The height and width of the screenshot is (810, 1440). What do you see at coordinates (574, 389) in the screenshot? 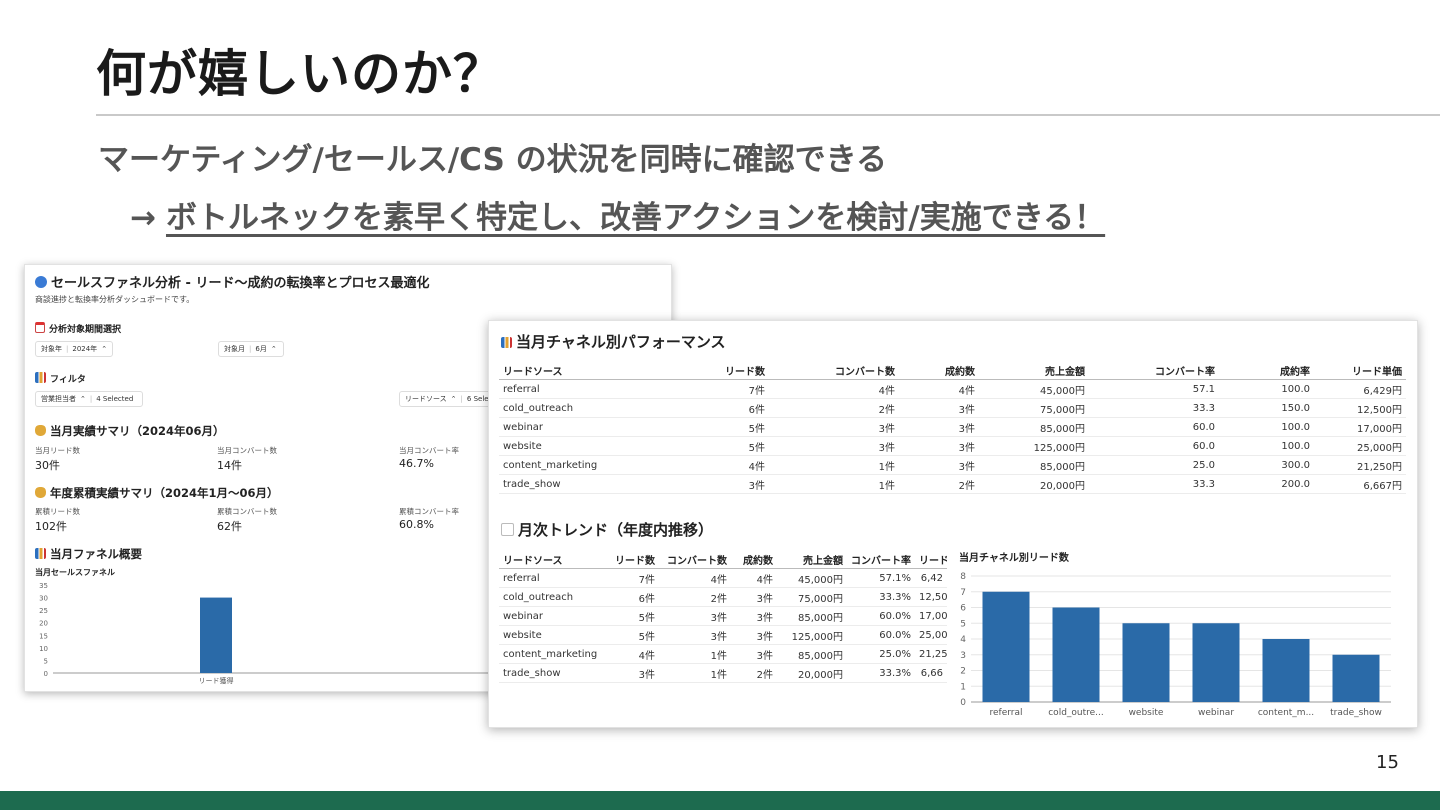
I see `table-cell: referral` at bounding box center [574, 389].